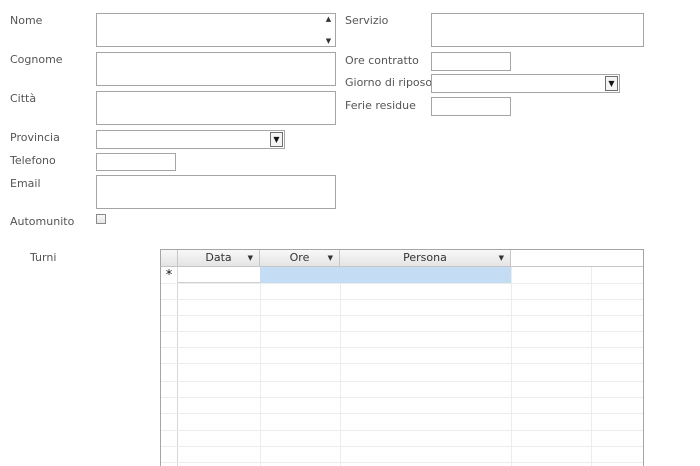  I want to click on scroll-down-icon: ▼, so click(328, 41).